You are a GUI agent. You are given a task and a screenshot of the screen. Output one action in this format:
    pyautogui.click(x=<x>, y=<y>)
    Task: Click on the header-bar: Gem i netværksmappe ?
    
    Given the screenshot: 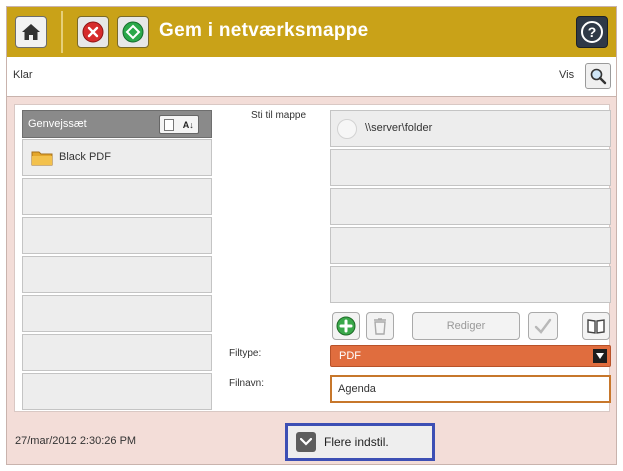 What is the action you would take?
    pyautogui.click(x=311, y=32)
    